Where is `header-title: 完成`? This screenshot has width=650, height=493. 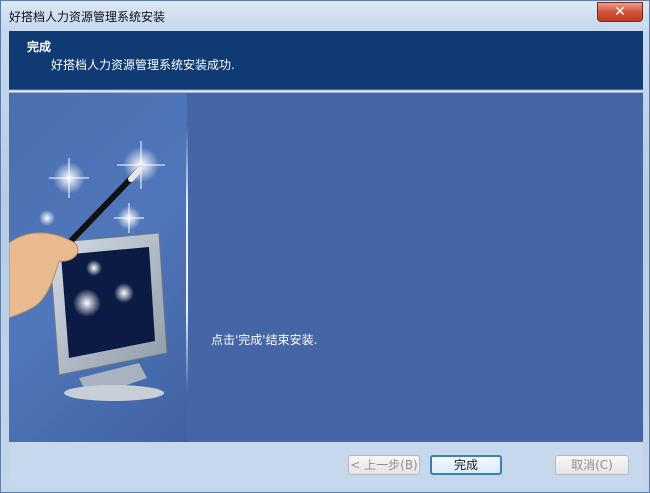
header-title: 完成 is located at coordinates (39, 47).